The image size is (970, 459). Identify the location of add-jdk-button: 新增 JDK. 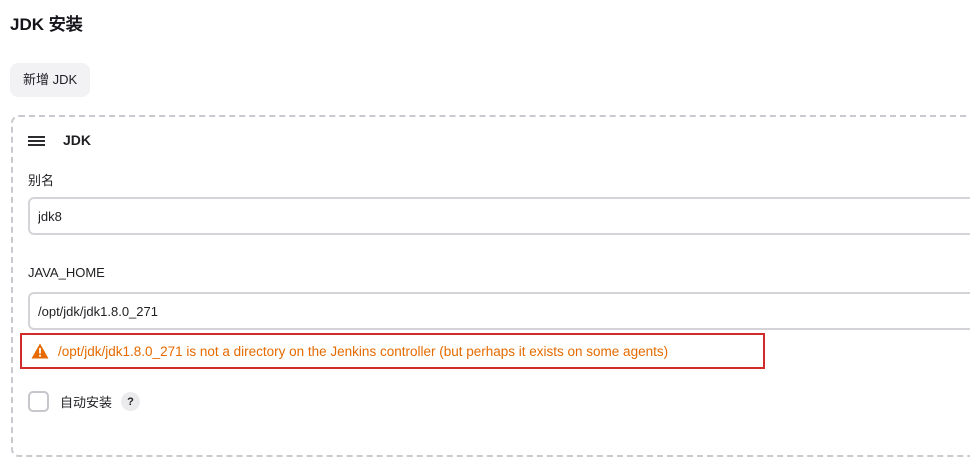
(50, 80).